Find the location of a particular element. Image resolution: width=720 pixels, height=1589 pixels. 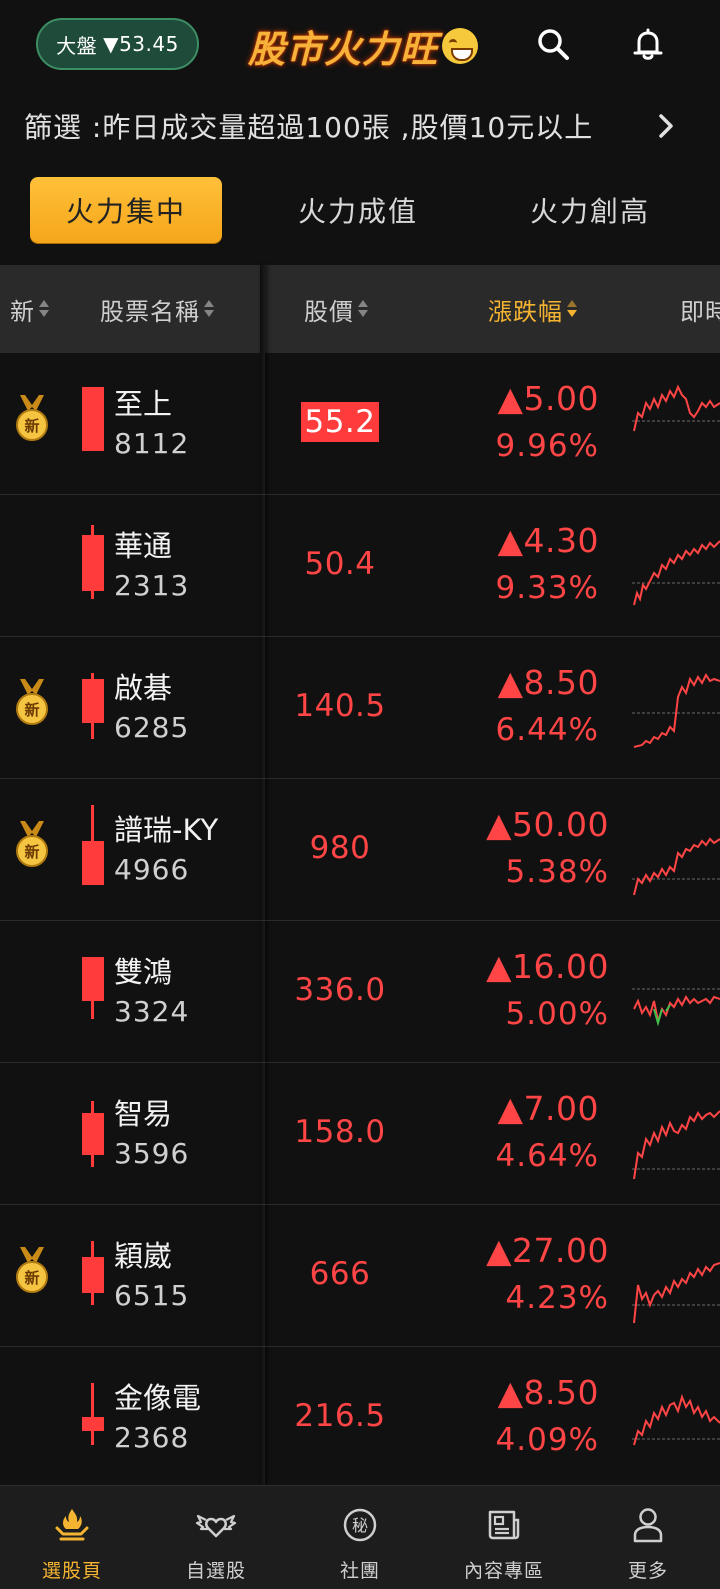

price-change-percent: 4.09% is located at coordinates (547, 1440).